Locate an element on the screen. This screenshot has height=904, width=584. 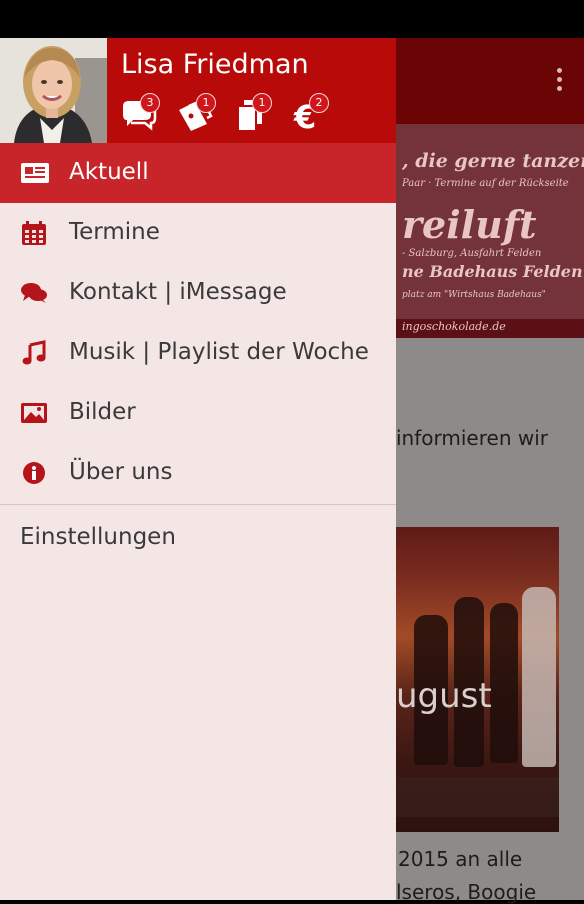
nav-item-label: Musik | Playlist der Woche is located at coordinates (219, 352).